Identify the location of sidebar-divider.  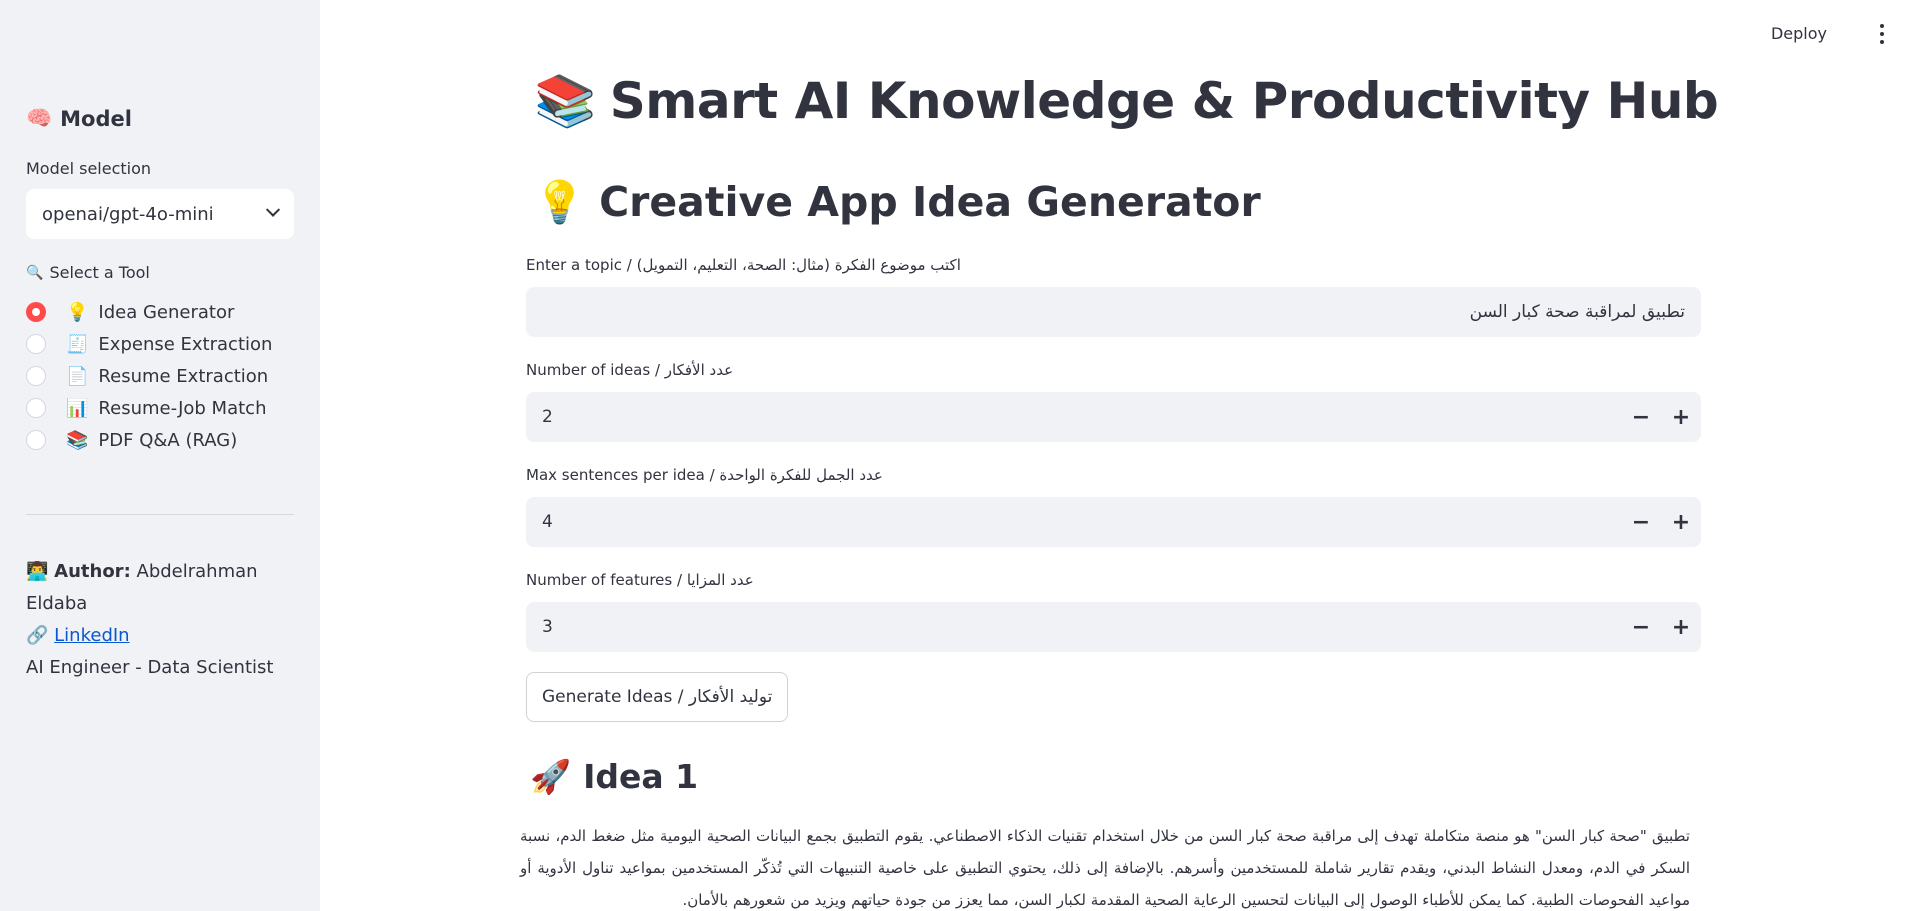
(160, 514).